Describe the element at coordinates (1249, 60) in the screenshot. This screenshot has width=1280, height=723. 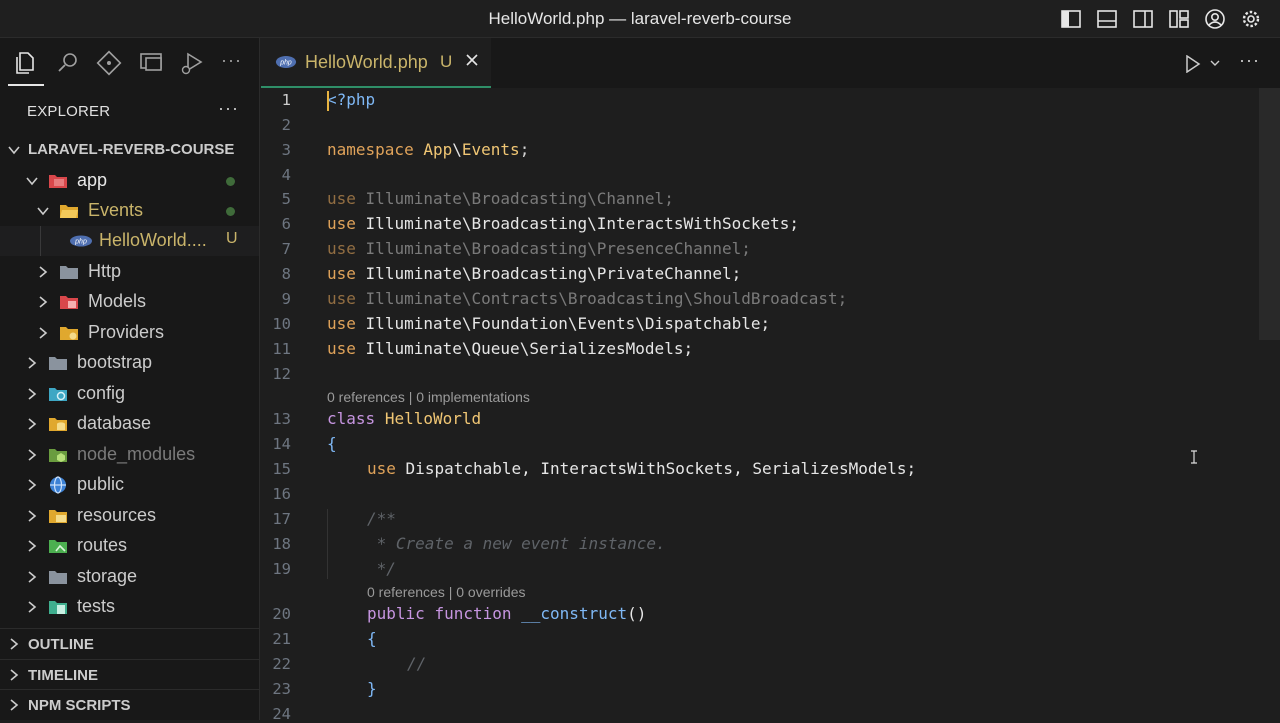
I see `editor-more-button: ···` at that location.